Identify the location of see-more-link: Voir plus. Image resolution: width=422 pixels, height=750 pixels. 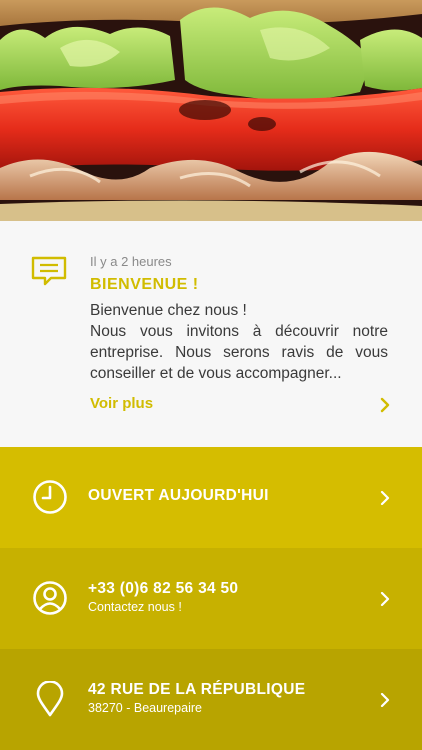
(121, 403).